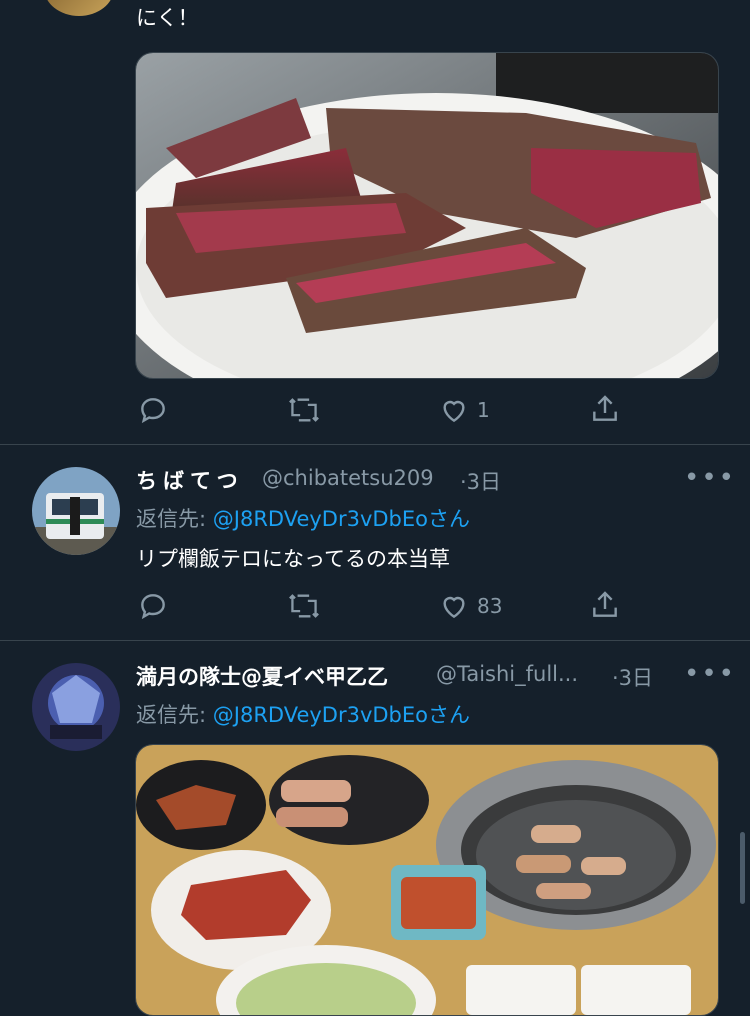 The width and height of the screenshot is (750, 1016). Describe the element at coordinates (483, 410) in the screenshot. I see `like-count: 1` at that location.